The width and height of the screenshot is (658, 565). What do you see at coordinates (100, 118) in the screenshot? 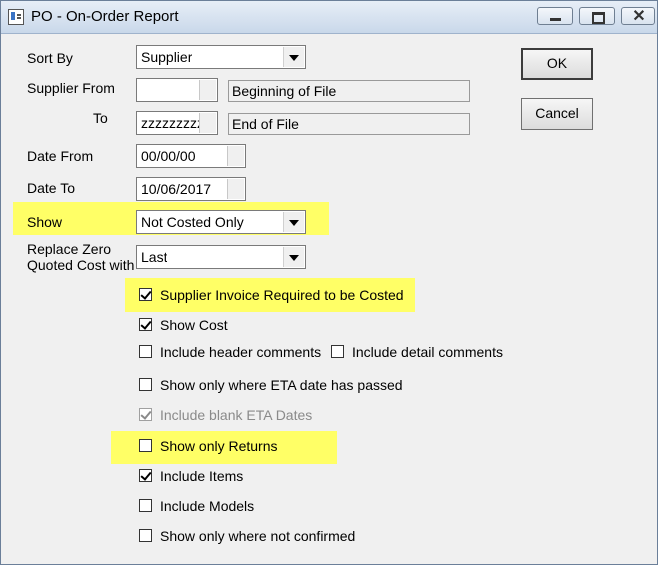
I see `supplier-to-label: To` at bounding box center [100, 118].